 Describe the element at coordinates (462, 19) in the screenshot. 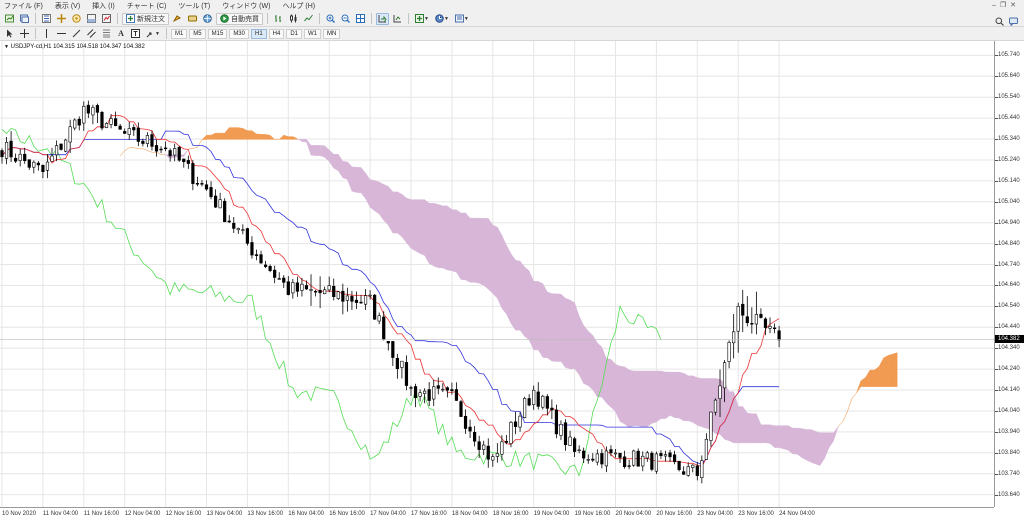

I see `templates-button: ▼` at that location.